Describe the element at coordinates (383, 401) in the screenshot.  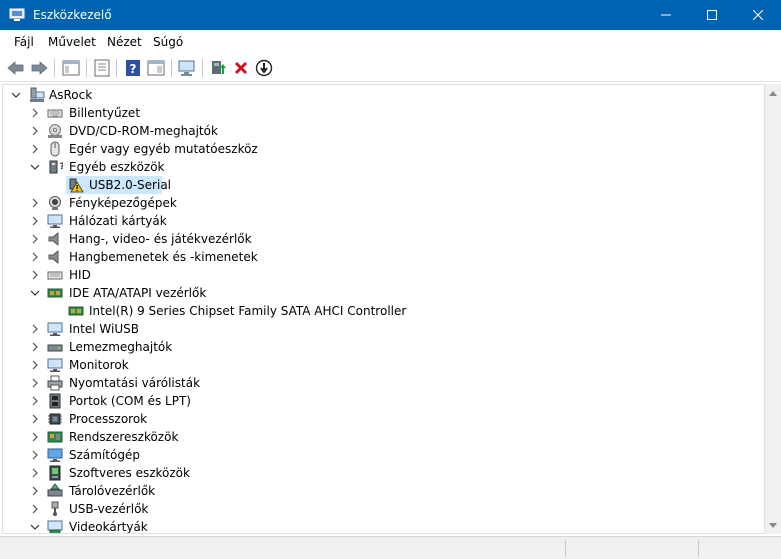
I see `tree-category-ports: Portok (COM és LPT)` at that location.